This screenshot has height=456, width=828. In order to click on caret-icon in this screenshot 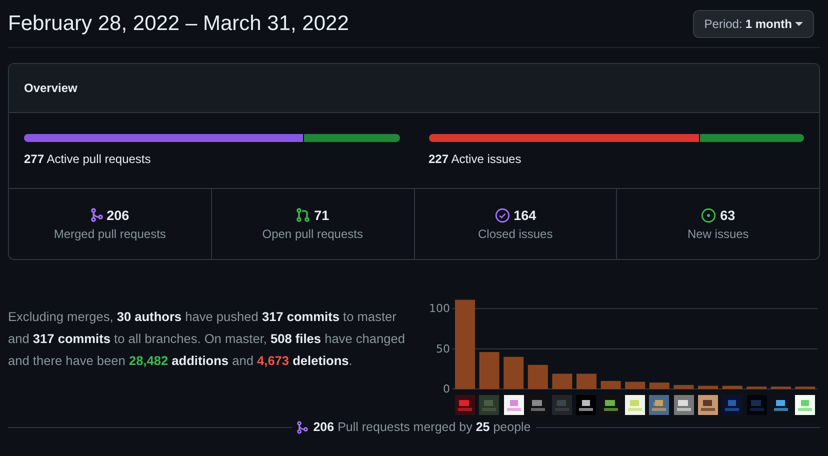, I will do `click(799, 24)`.